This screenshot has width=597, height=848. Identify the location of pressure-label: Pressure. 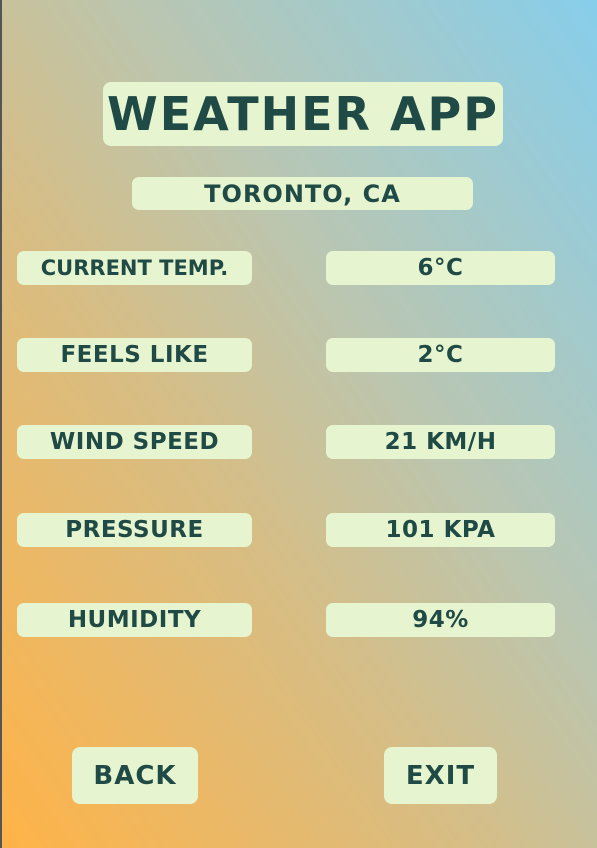
(134, 530).